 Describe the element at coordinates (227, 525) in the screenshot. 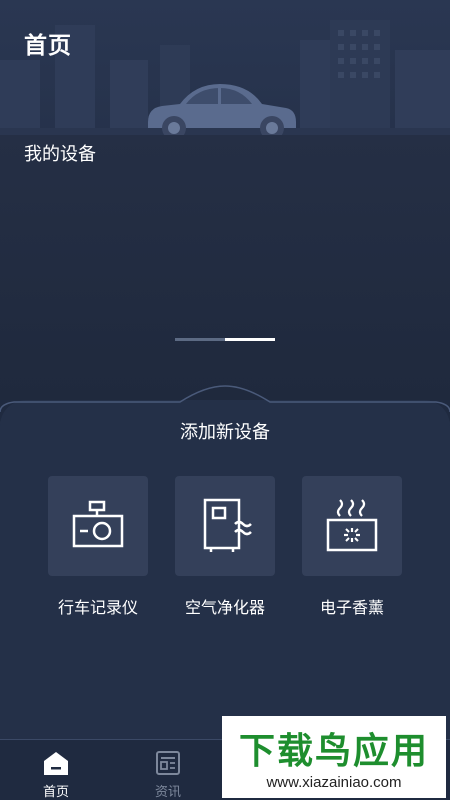

I see `air-purifier-icon` at that location.